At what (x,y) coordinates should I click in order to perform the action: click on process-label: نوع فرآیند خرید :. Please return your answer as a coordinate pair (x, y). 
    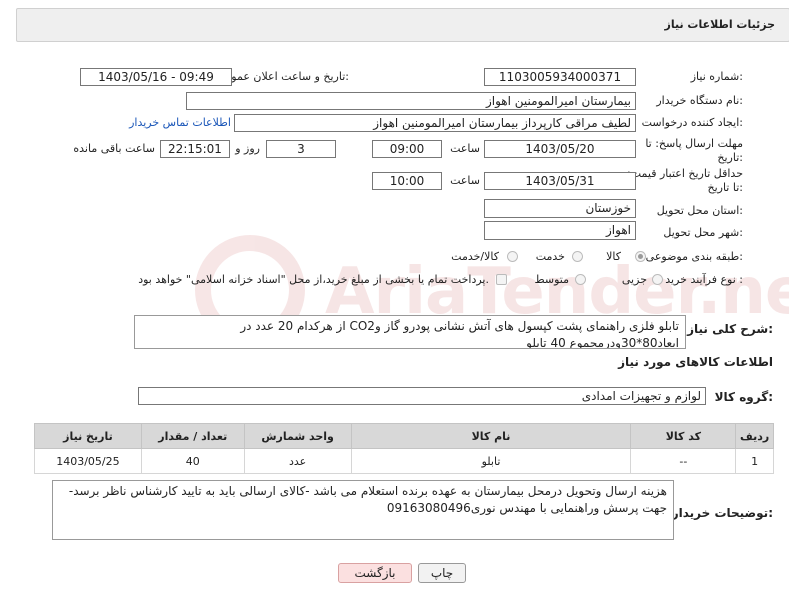
    Looking at the image, I should click on (704, 279).